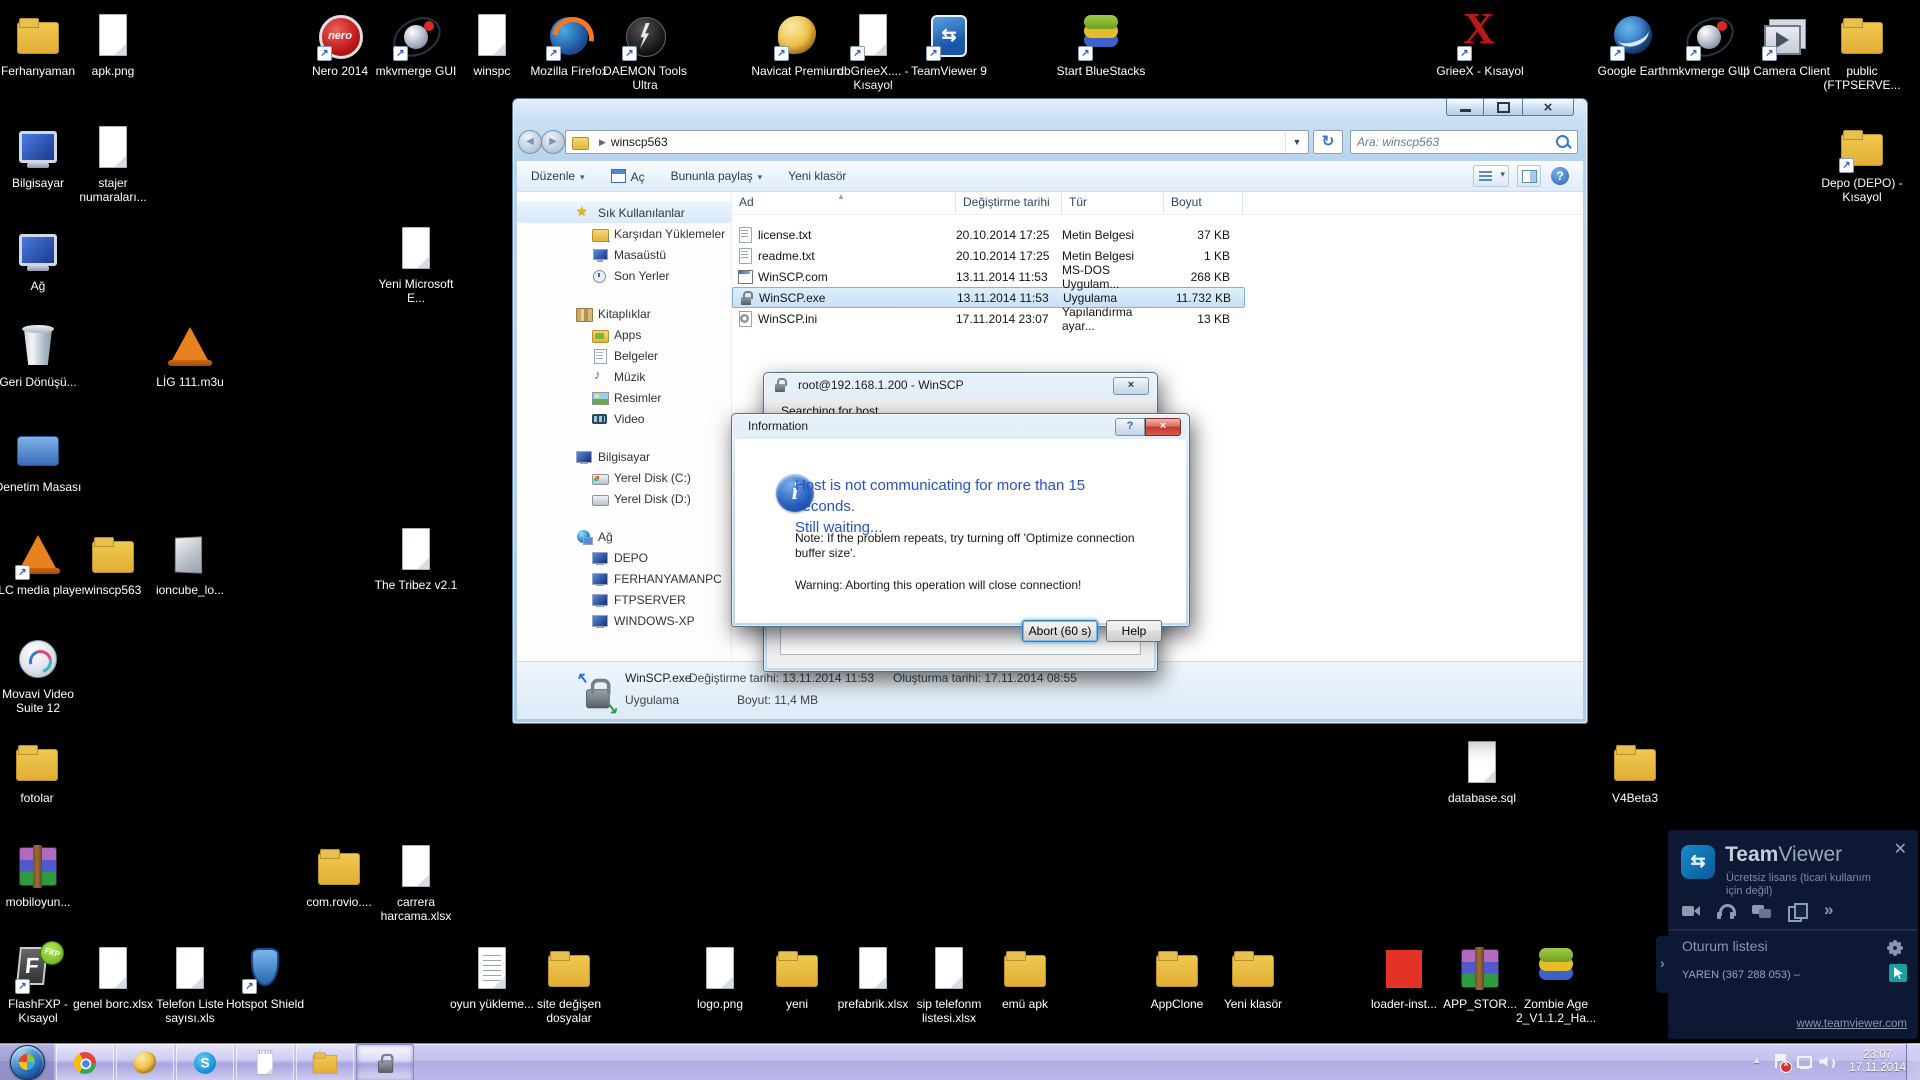  Describe the element at coordinates (1060, 631) in the screenshot. I see `abort-button: Abort (60 s)` at that location.